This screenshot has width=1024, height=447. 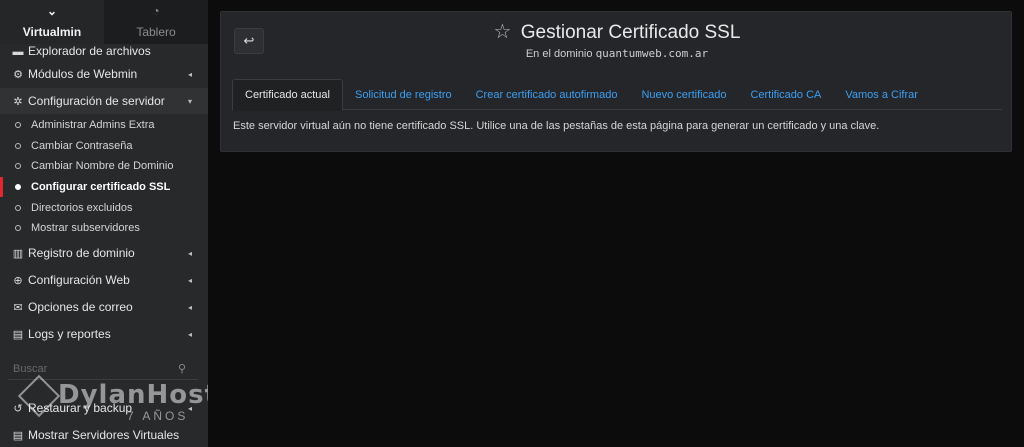 I want to click on sidebar-item-label: Explorador de archivos, so click(x=89, y=51).